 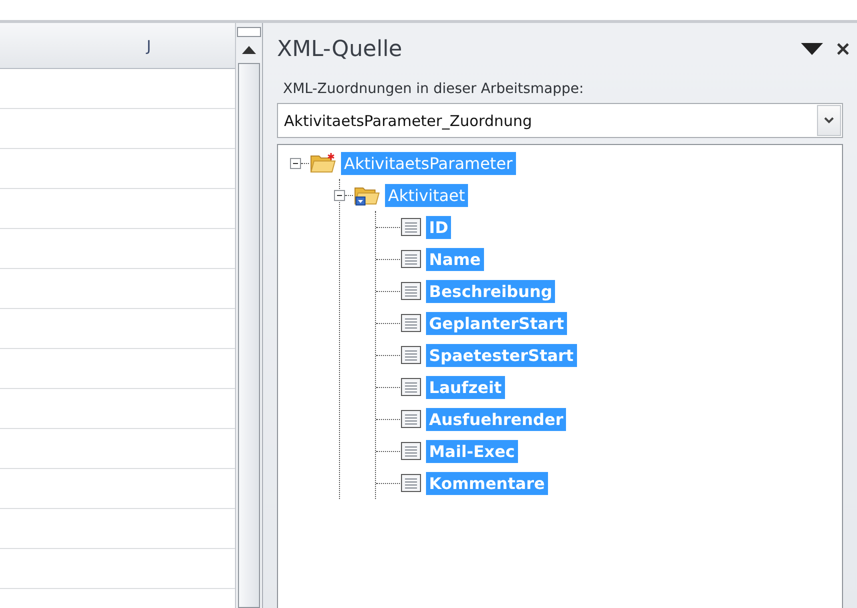 I want to click on maps-label: XML-Zuordnungen in dieser Arbeitsmappe:, so click(x=434, y=89).